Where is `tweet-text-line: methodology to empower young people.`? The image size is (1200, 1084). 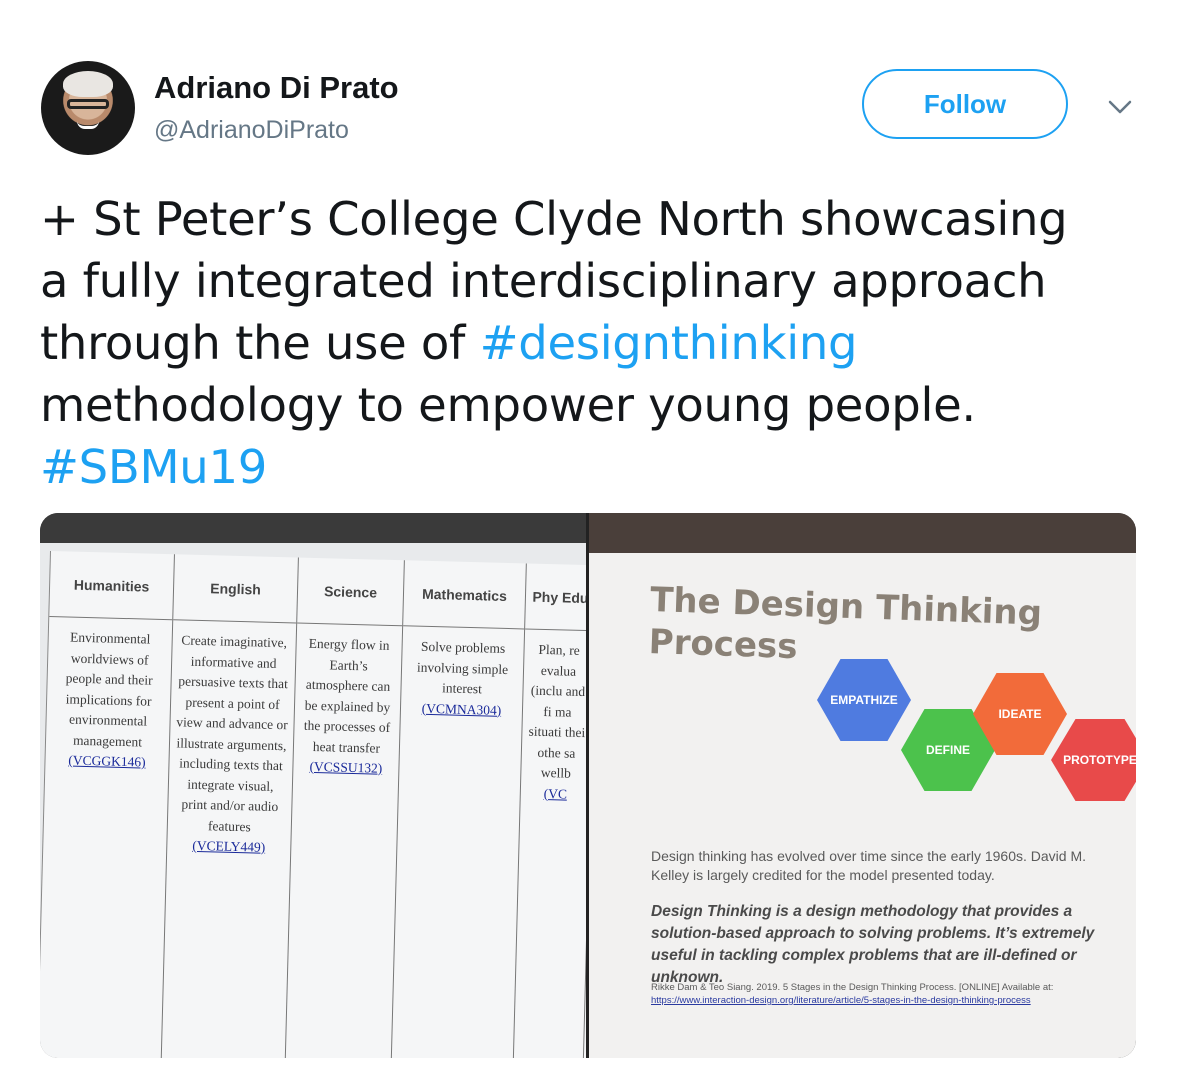
tweet-text-line: methodology to empower young people. is located at coordinates (508, 405).